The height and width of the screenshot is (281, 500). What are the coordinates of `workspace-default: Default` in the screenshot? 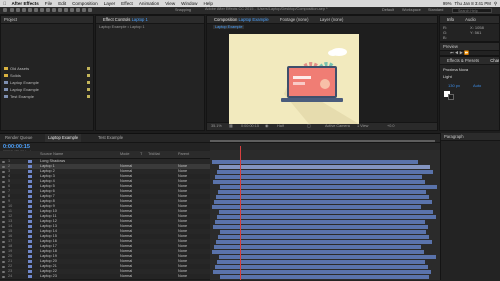 It's located at (388, 10).